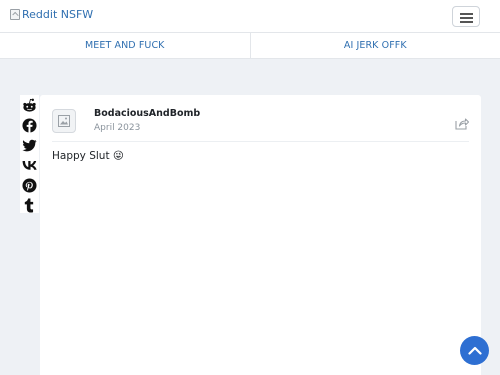  What do you see at coordinates (374, 45) in the screenshot?
I see `tab-ai-jerk-off: AI JERK OFFK` at bounding box center [374, 45].